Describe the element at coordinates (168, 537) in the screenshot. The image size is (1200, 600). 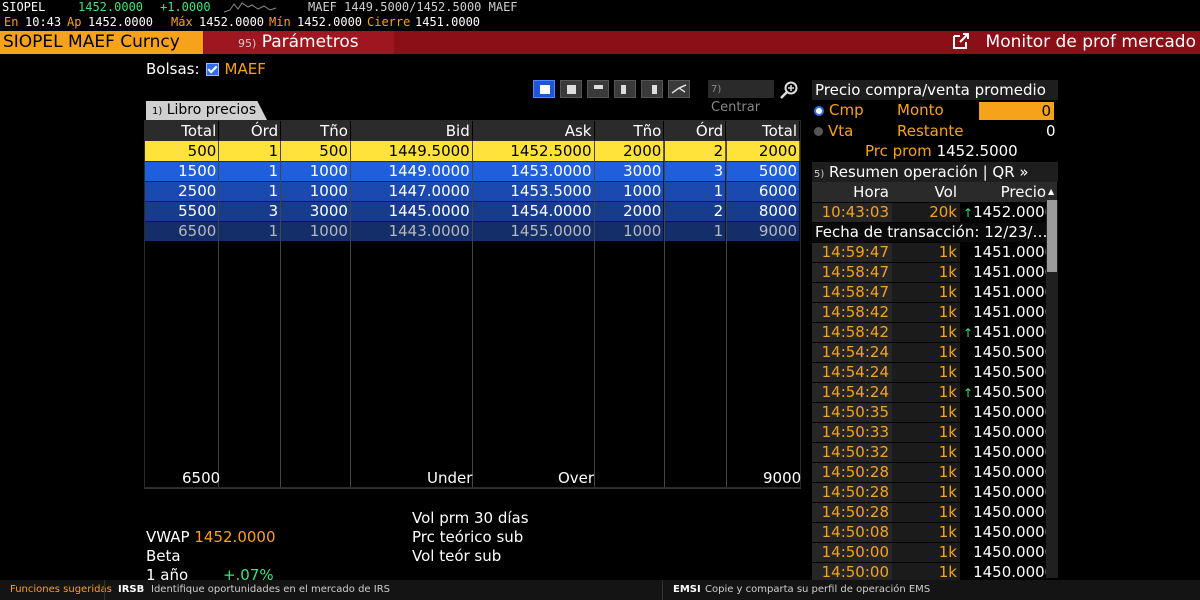
I see `vwap-label: VWAP` at that location.